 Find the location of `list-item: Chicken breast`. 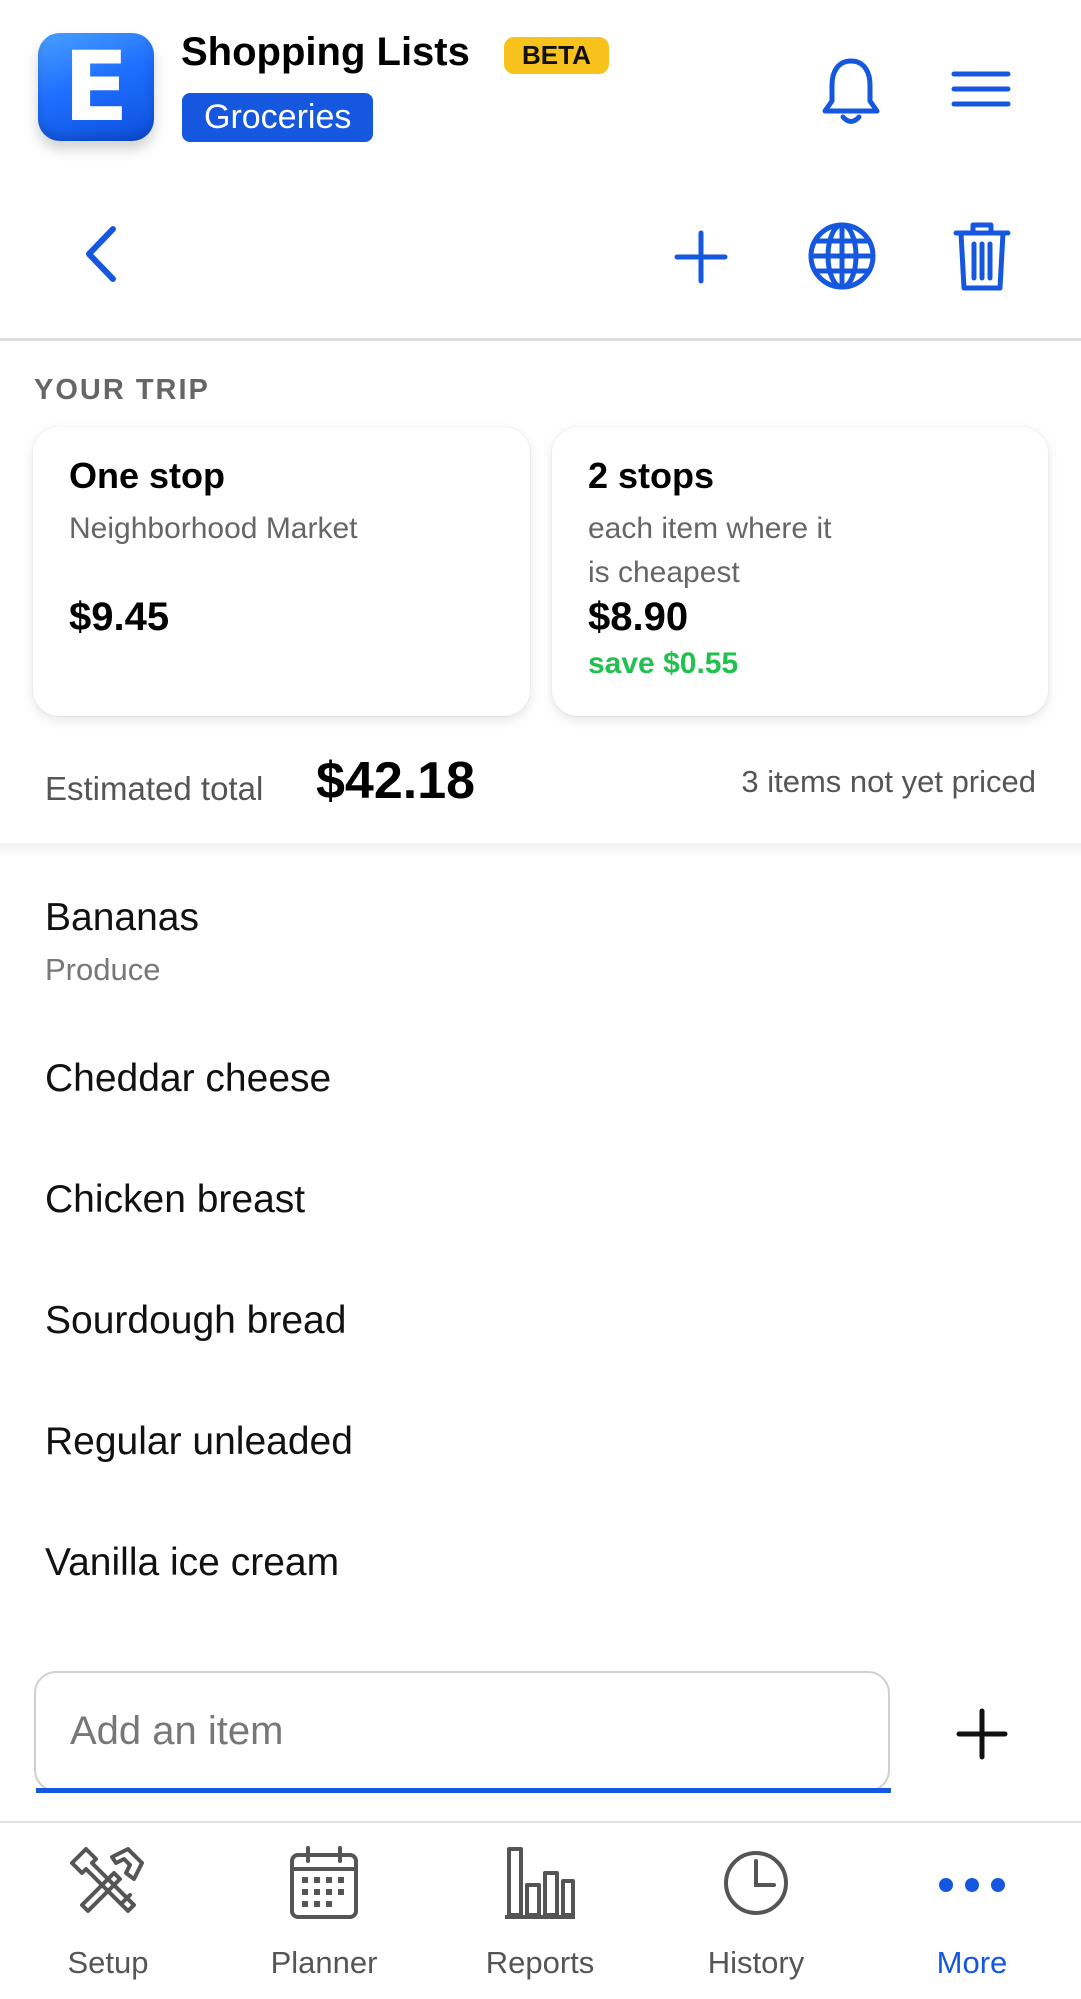

list-item: Chicken breast is located at coordinates (175, 1200).